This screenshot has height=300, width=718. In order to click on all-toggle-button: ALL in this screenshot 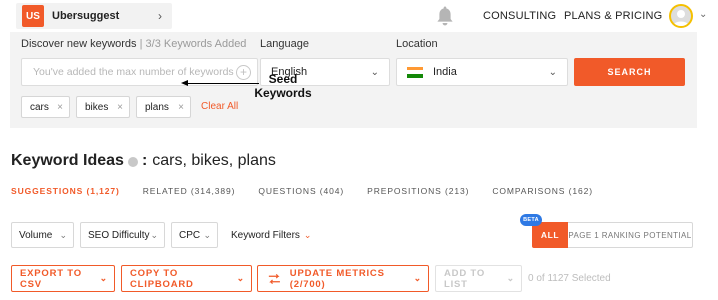, I will do `click(550, 235)`.